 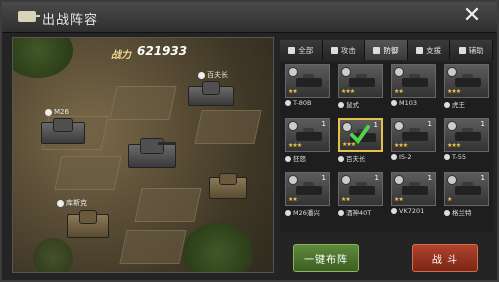 I want to click on tank-card-name: 酒神40T, so click(x=360, y=212).